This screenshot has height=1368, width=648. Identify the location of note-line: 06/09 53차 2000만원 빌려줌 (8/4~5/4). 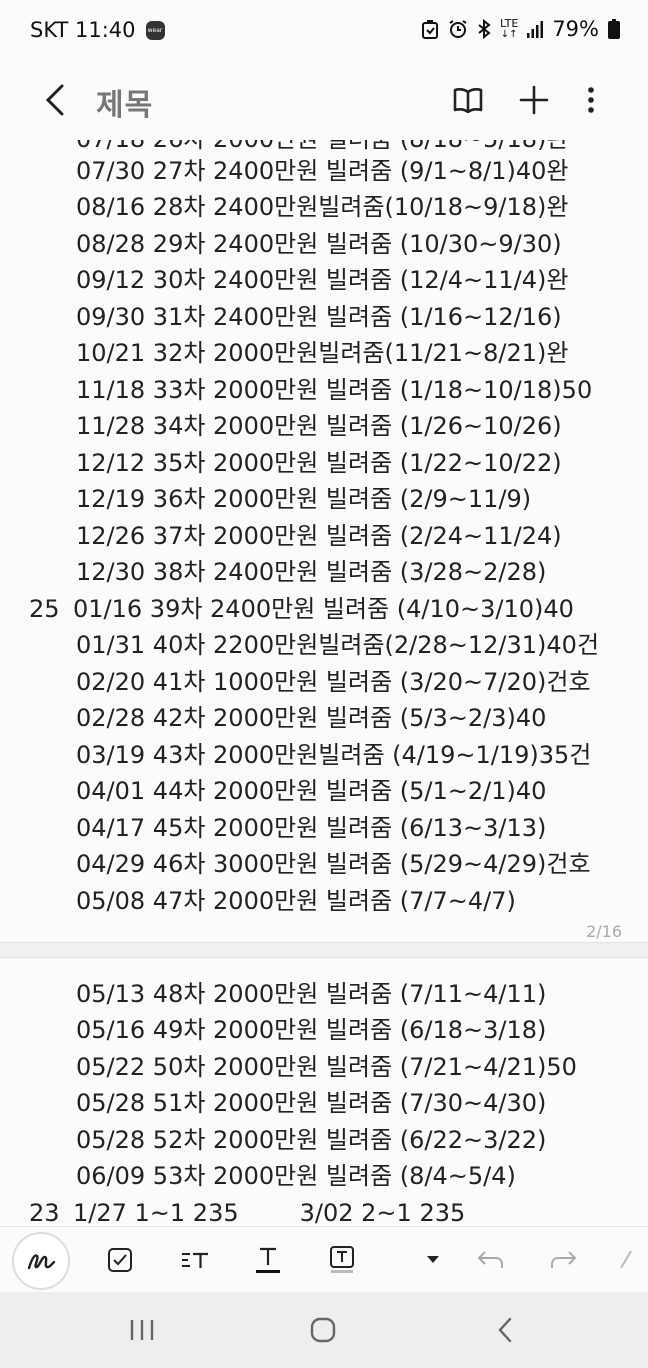
(296, 1176).